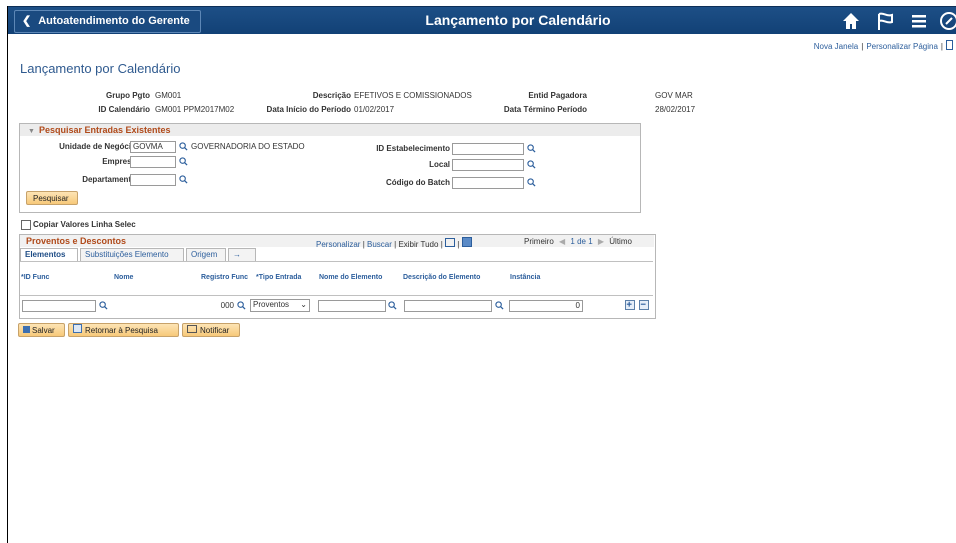 This screenshot has width=956, height=543. I want to click on row-tipo-select: Proventos ⌄, so click(280, 305).